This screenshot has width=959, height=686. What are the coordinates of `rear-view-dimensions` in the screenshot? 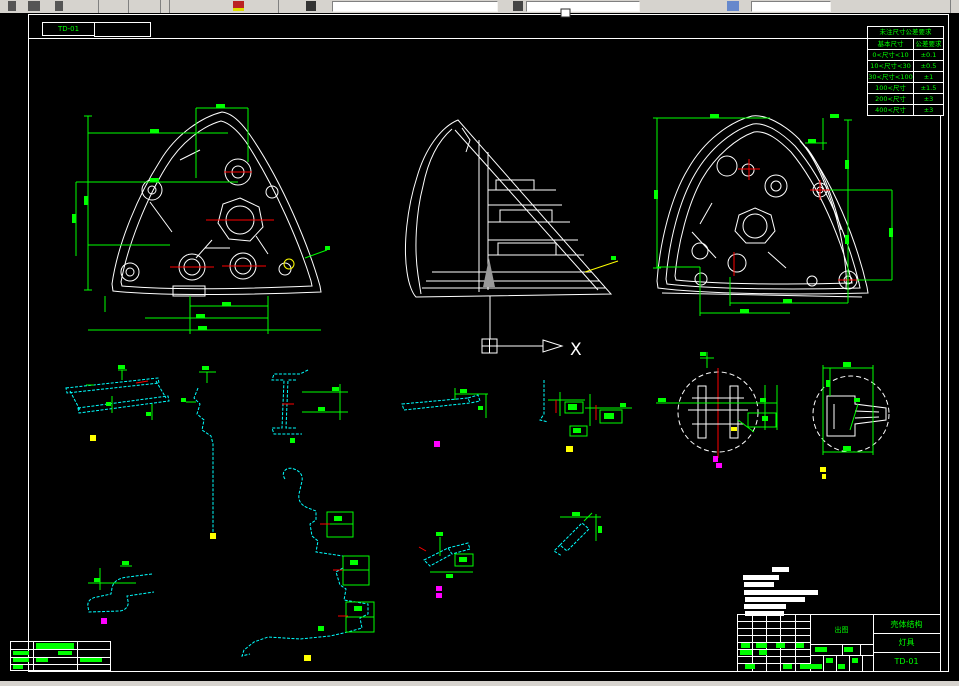 It's located at (201, 219).